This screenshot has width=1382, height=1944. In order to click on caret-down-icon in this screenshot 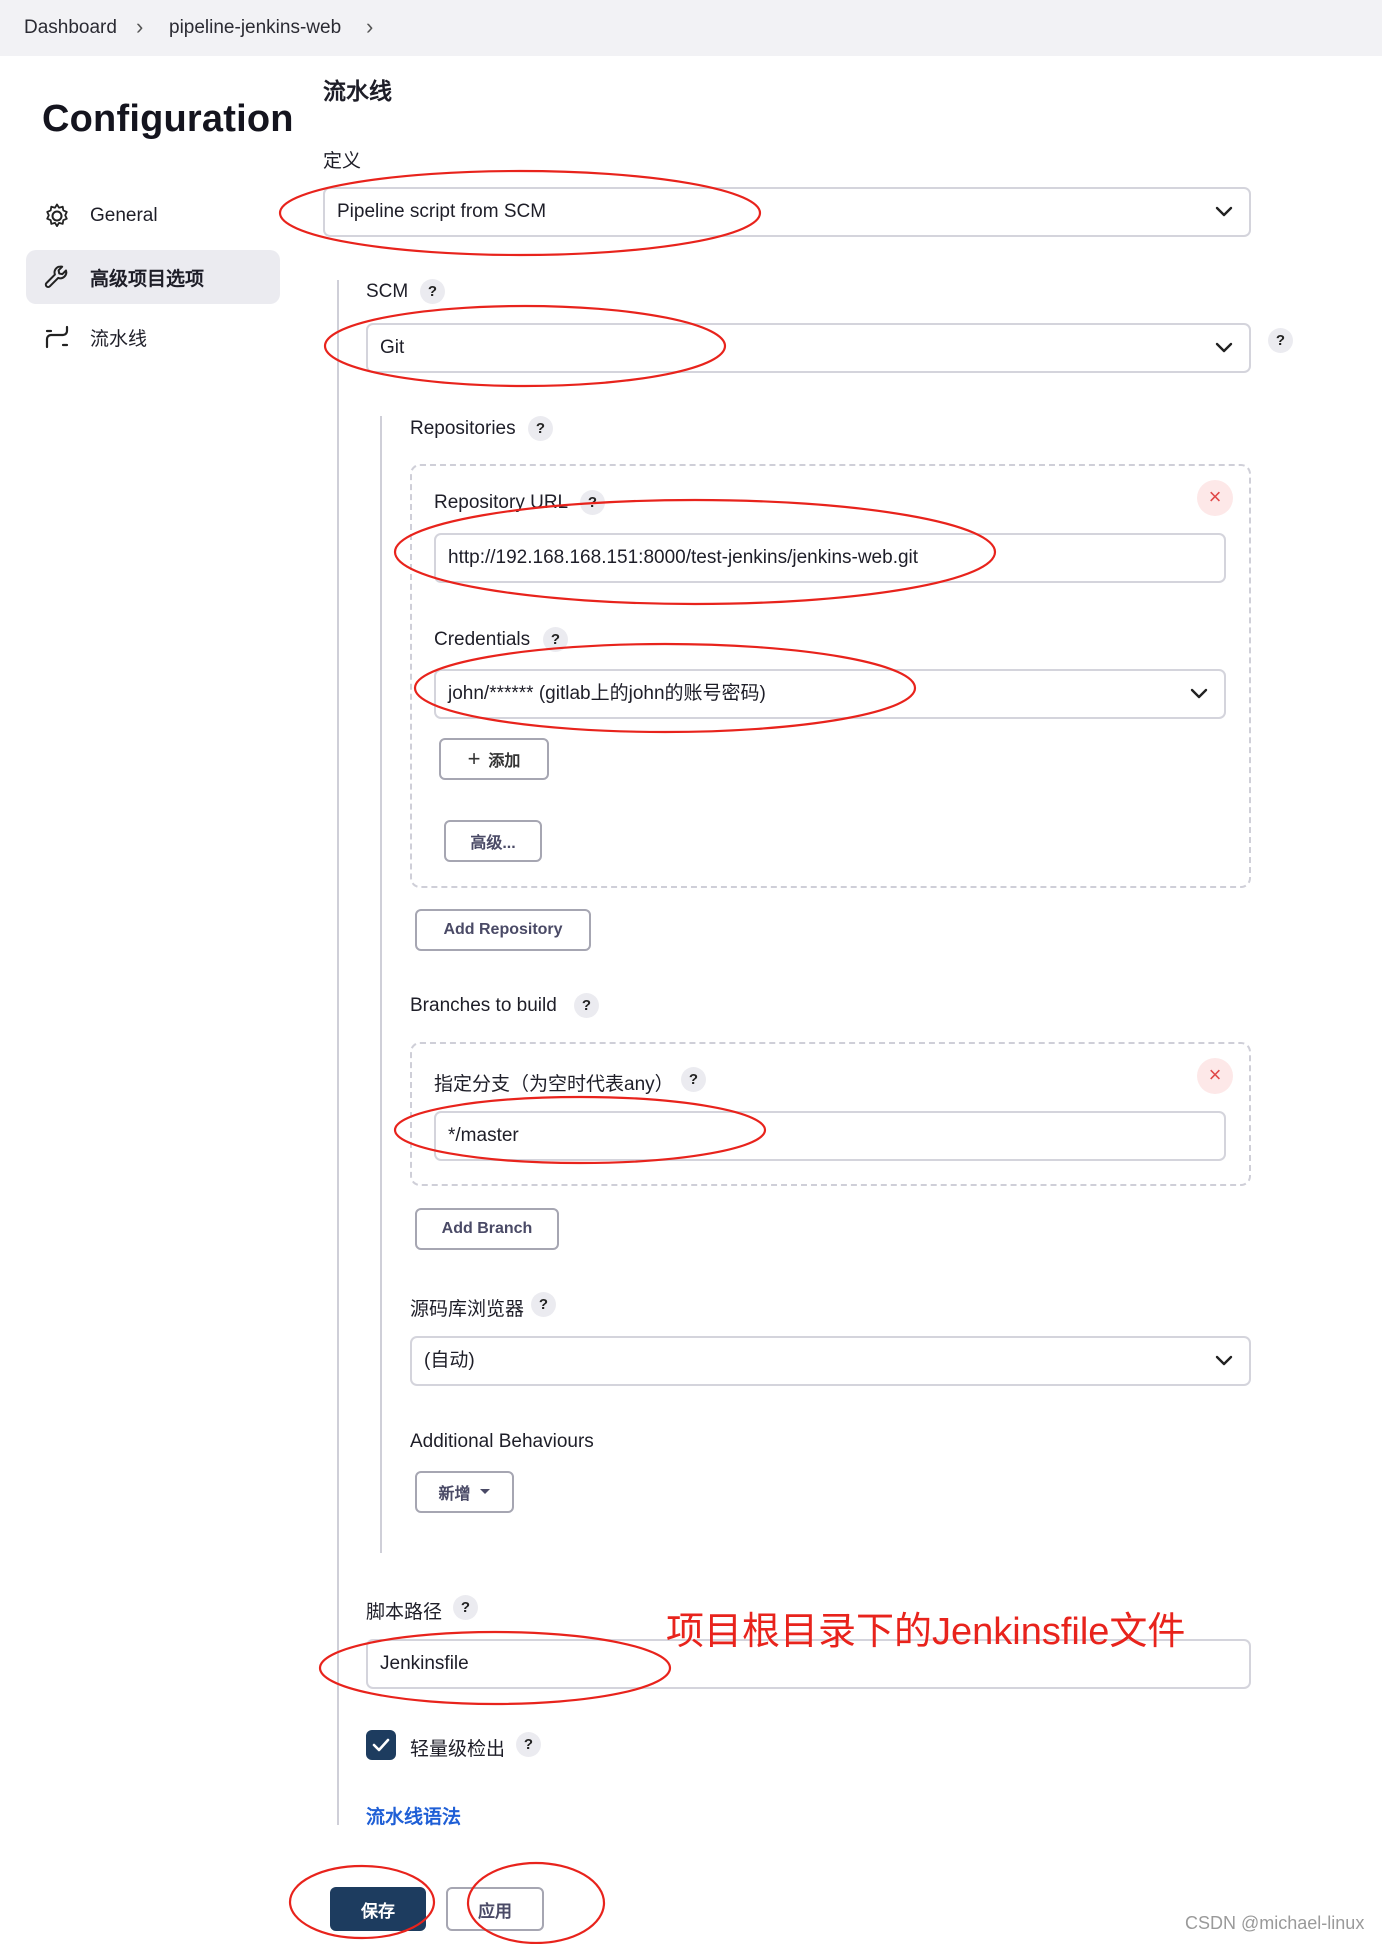, I will do `click(484, 1491)`.